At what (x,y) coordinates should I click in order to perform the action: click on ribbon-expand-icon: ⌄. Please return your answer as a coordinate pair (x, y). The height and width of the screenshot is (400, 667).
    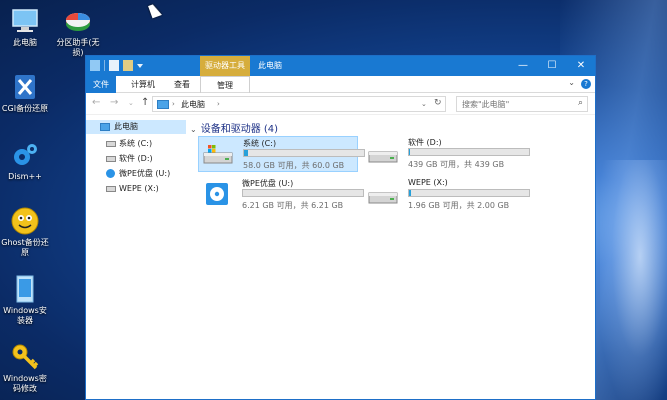
    Looking at the image, I should click on (571, 82).